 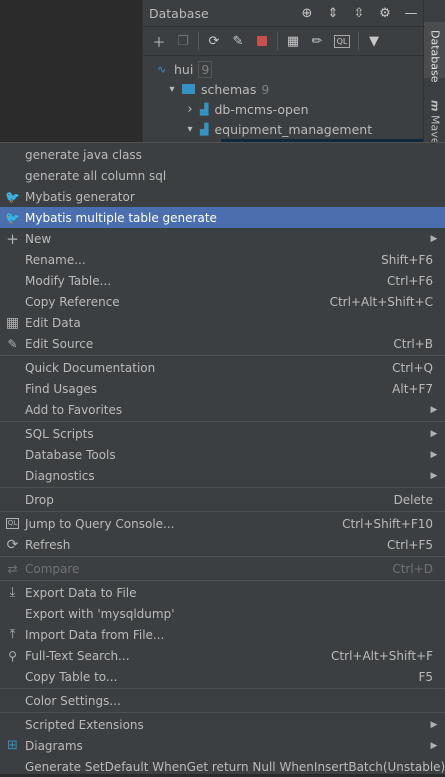 I want to click on menu-item-generate-java-class: generate java class, so click(x=222, y=154).